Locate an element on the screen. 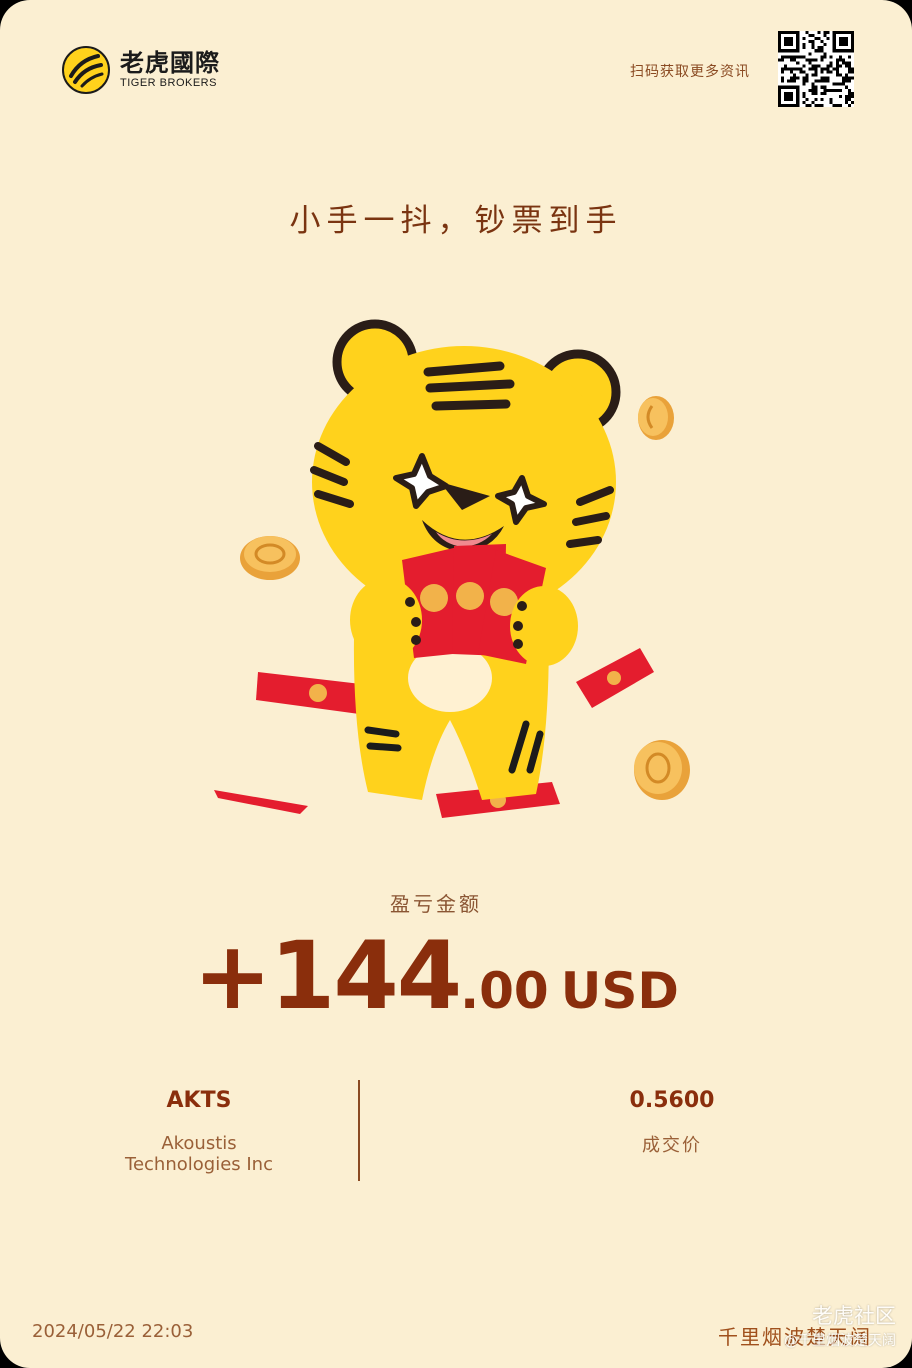 The width and height of the screenshot is (912, 1368). pnl-amount-decimal: .00 is located at coordinates (504, 991).